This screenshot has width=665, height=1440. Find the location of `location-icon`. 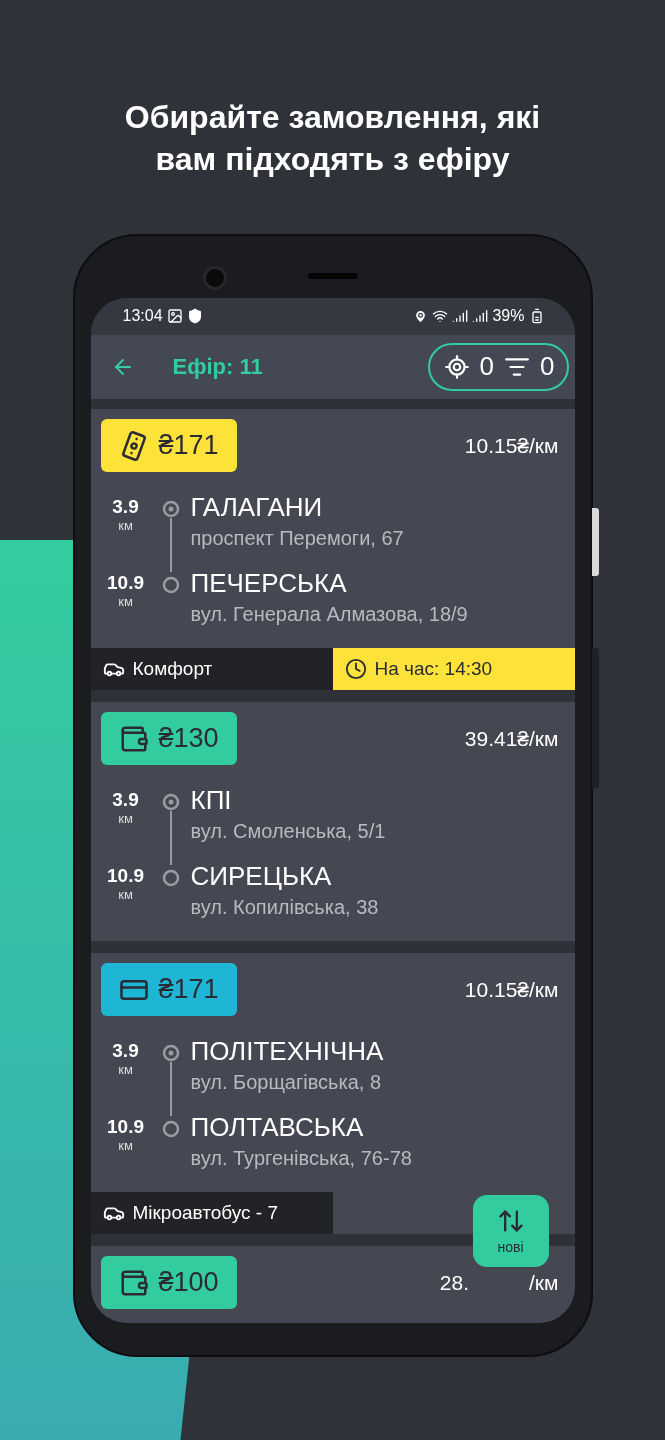

location-icon is located at coordinates (421, 316).